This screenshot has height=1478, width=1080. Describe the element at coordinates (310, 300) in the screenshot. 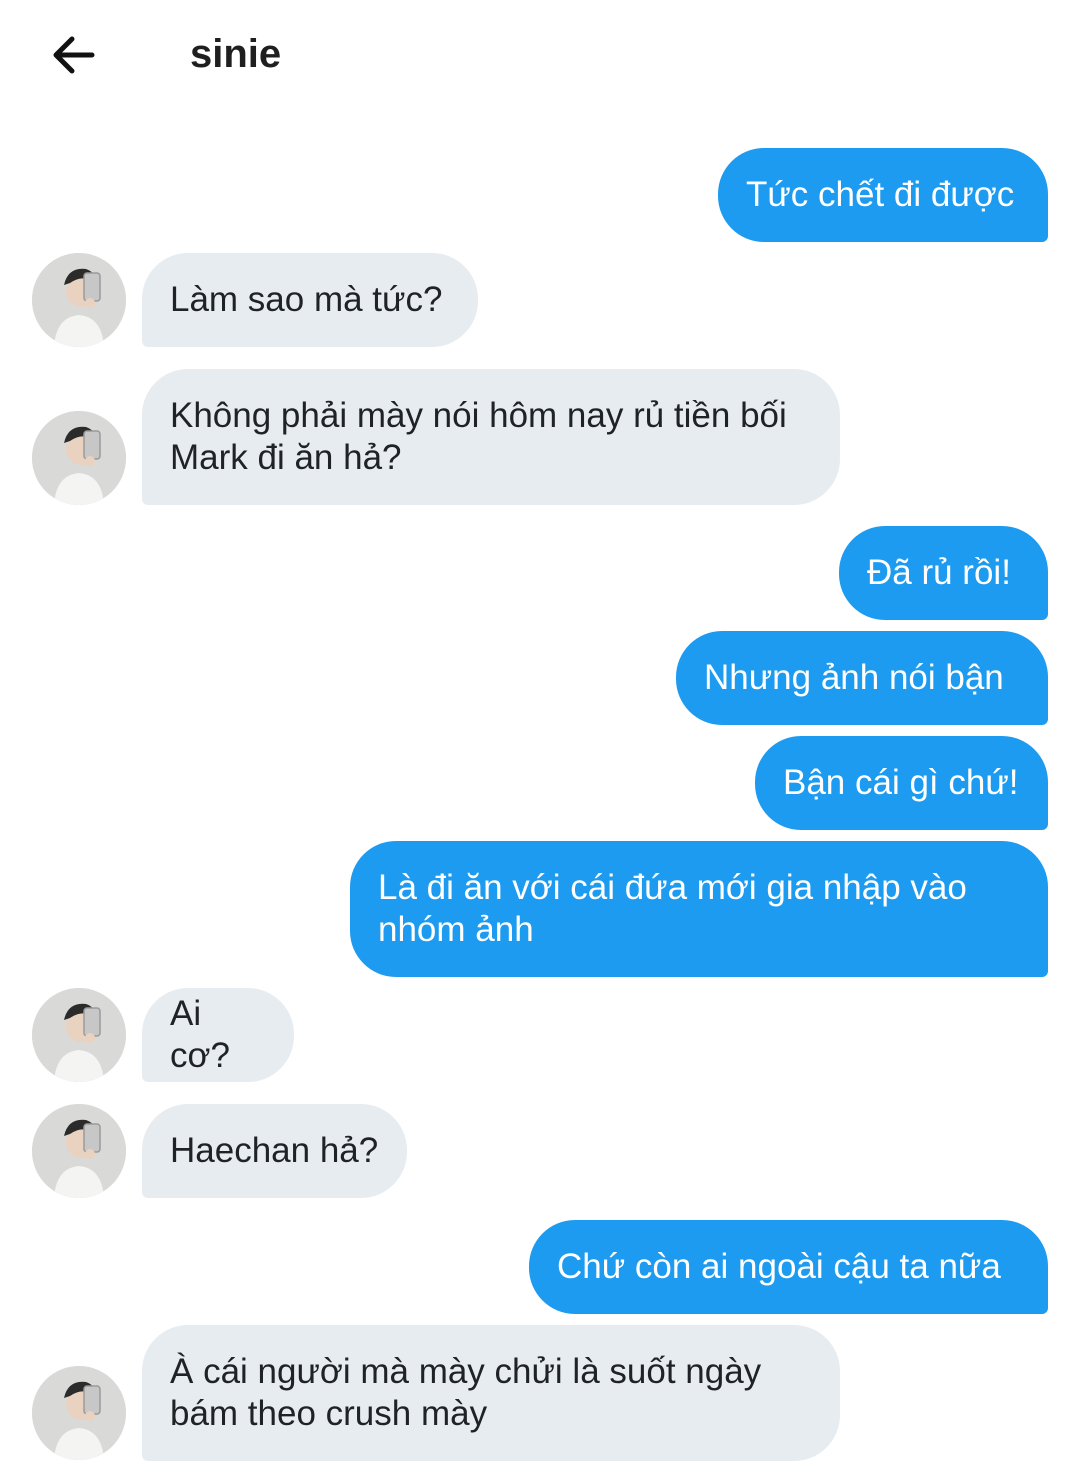

I see `incoming-message: Làm sao mà tức?` at that location.